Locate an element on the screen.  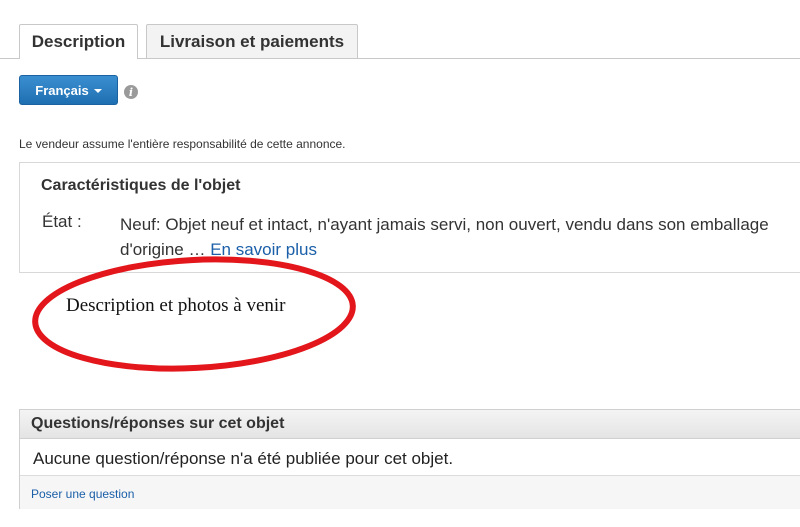
language-label: Français is located at coordinates (62, 90).